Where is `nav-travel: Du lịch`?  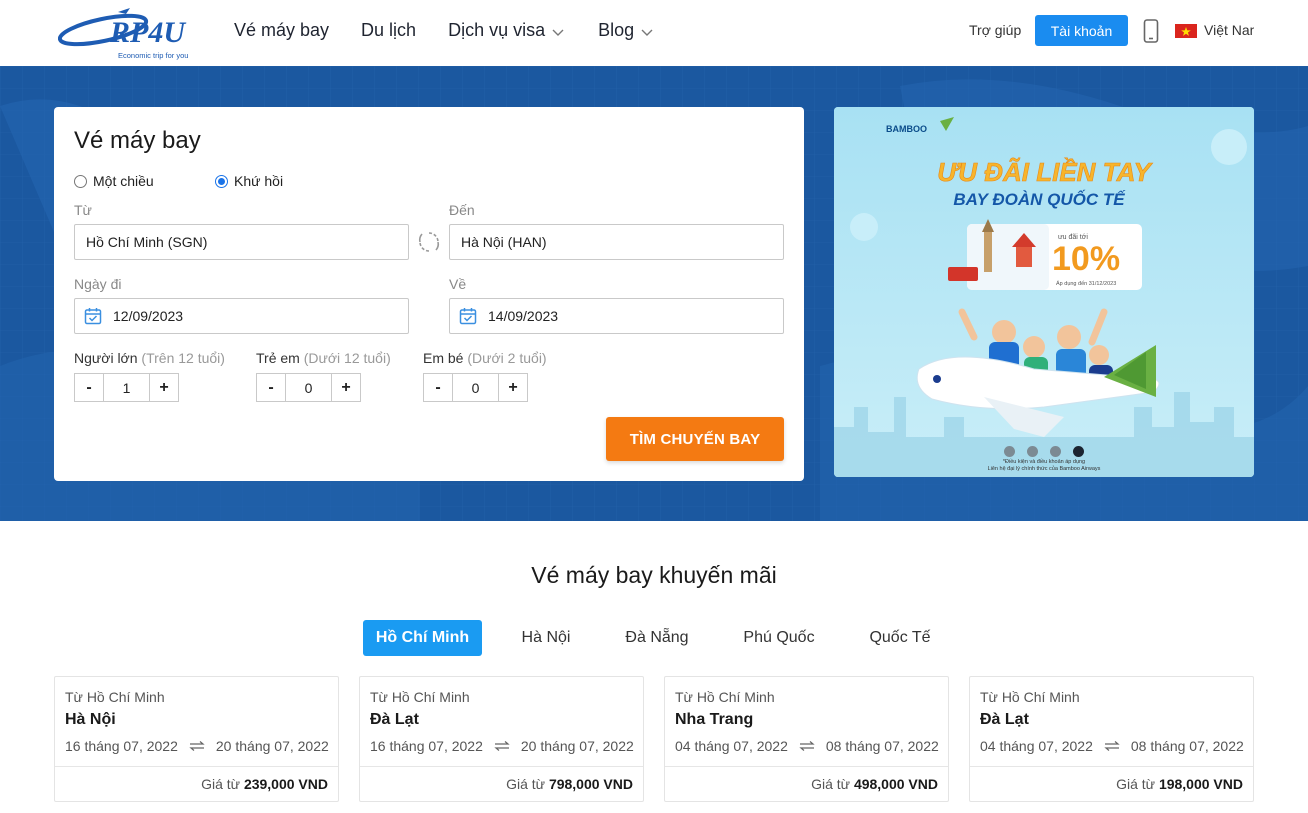
nav-travel: Du lịch is located at coordinates (388, 30).